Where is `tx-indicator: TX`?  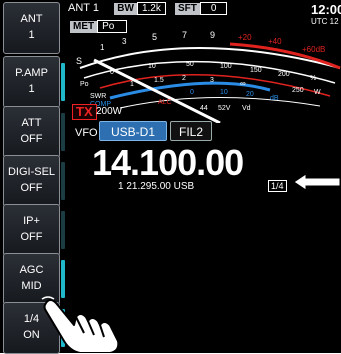 tx-indicator: TX is located at coordinates (84, 112).